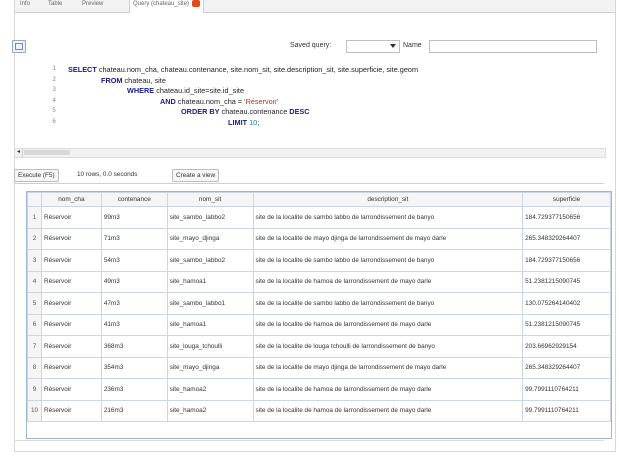 Image resolution: width=619 pixels, height=459 pixels. I want to click on contenance-cell: 368m3, so click(134, 346).